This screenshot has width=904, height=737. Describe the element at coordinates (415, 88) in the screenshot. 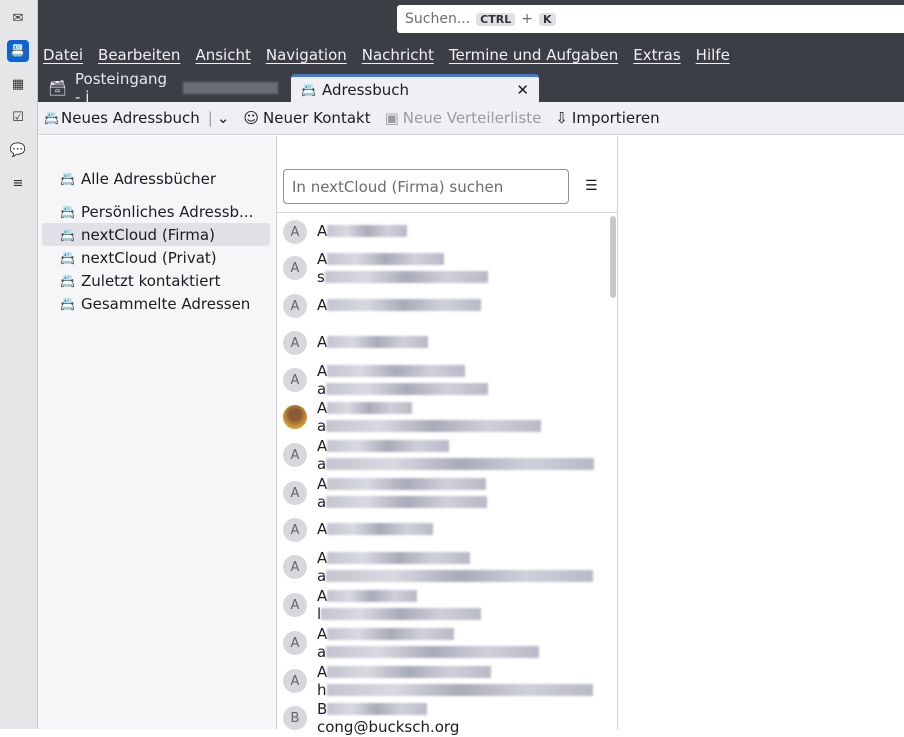

I see `tab-address-book: 📇 Adressbuch ✕` at that location.